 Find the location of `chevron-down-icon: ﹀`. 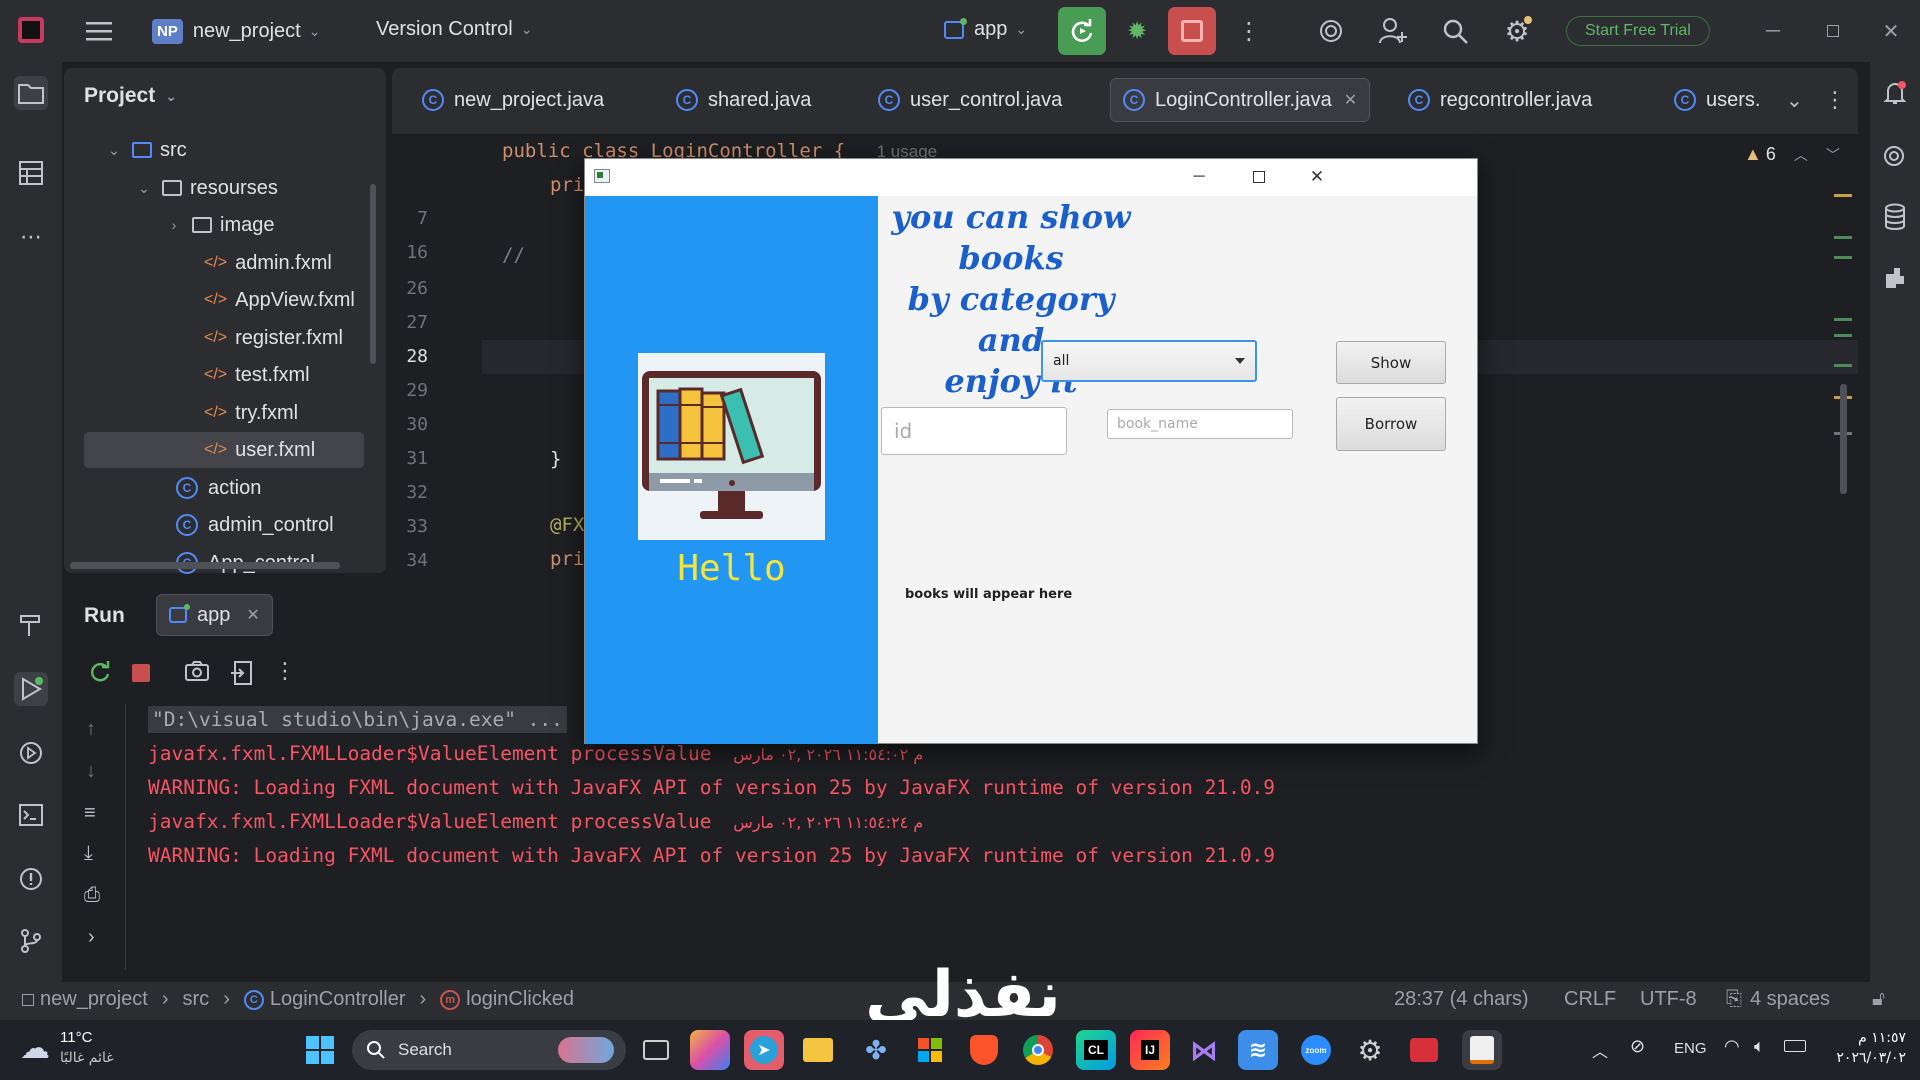

chevron-down-icon: ﹀ is located at coordinates (1833, 155).